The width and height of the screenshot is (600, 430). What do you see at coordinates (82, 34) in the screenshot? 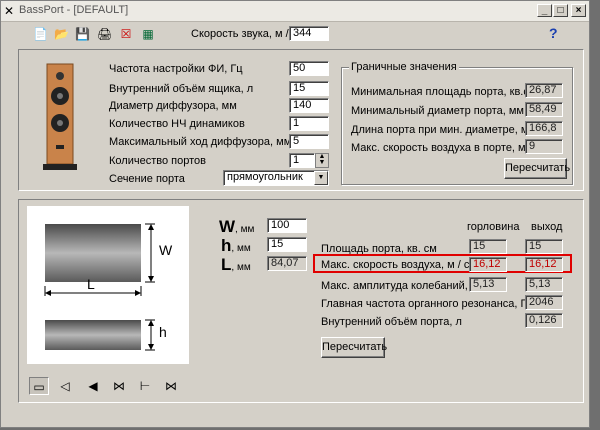
I see `save-icon: 💾` at bounding box center [82, 34].